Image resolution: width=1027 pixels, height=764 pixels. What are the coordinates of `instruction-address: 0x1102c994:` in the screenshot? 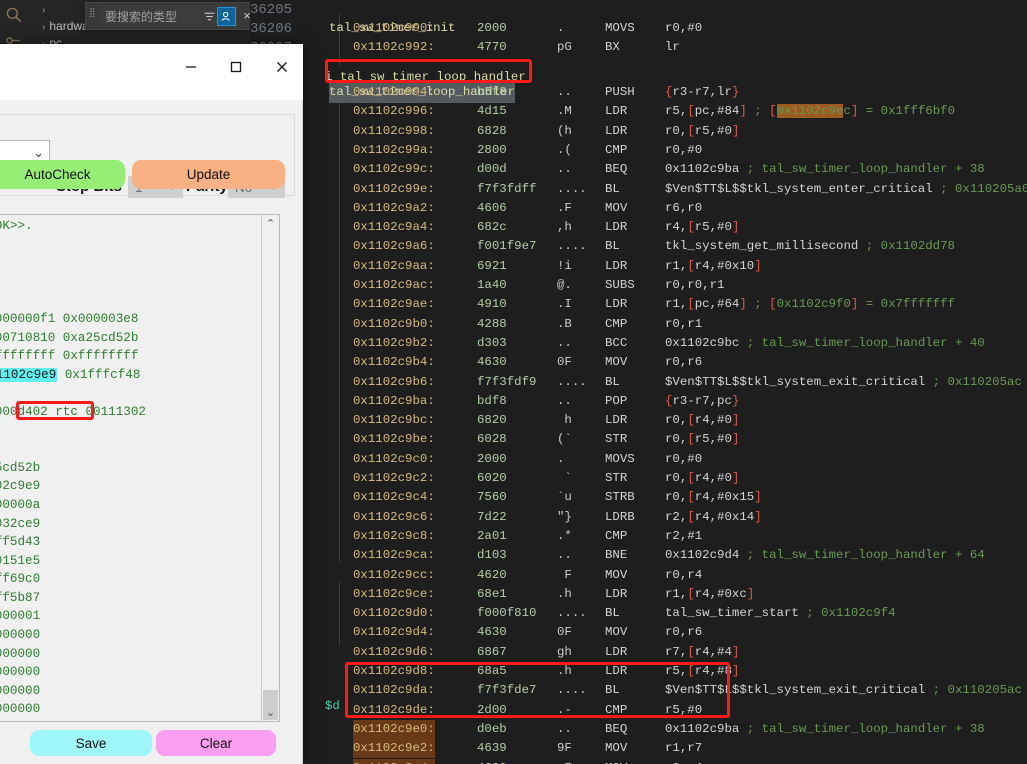 It's located at (394, 92).